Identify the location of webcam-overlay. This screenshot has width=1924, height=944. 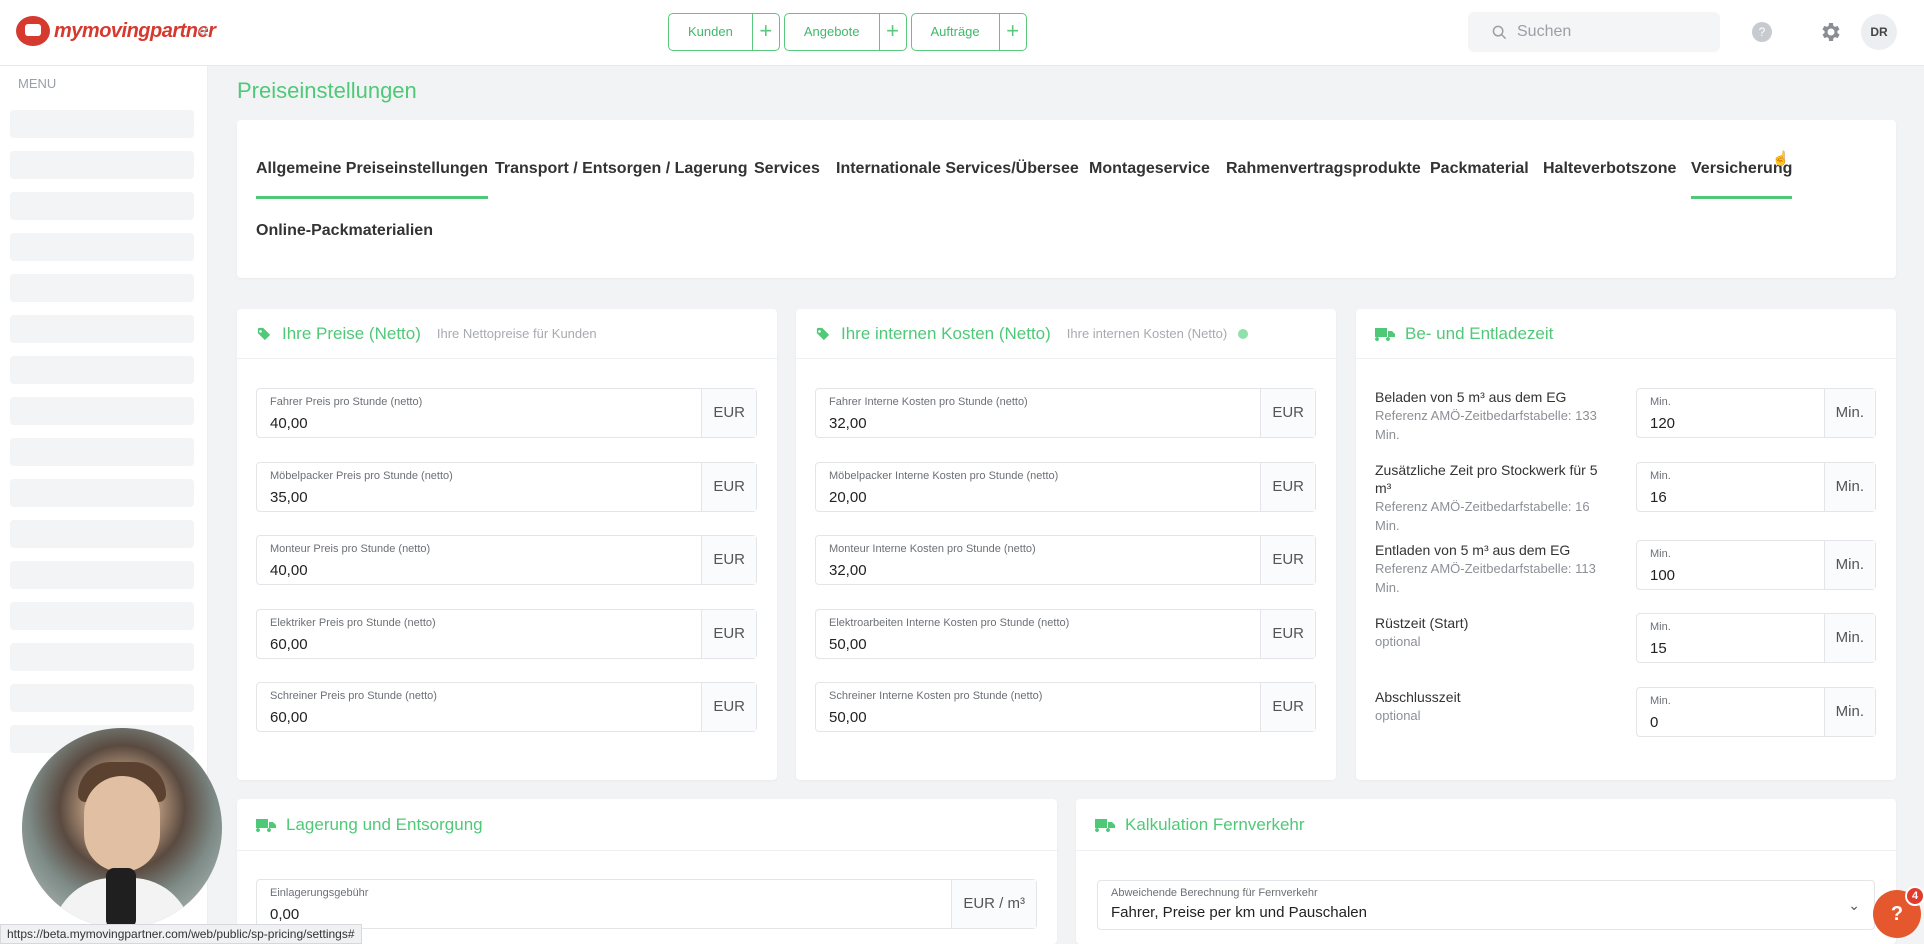
(122, 828).